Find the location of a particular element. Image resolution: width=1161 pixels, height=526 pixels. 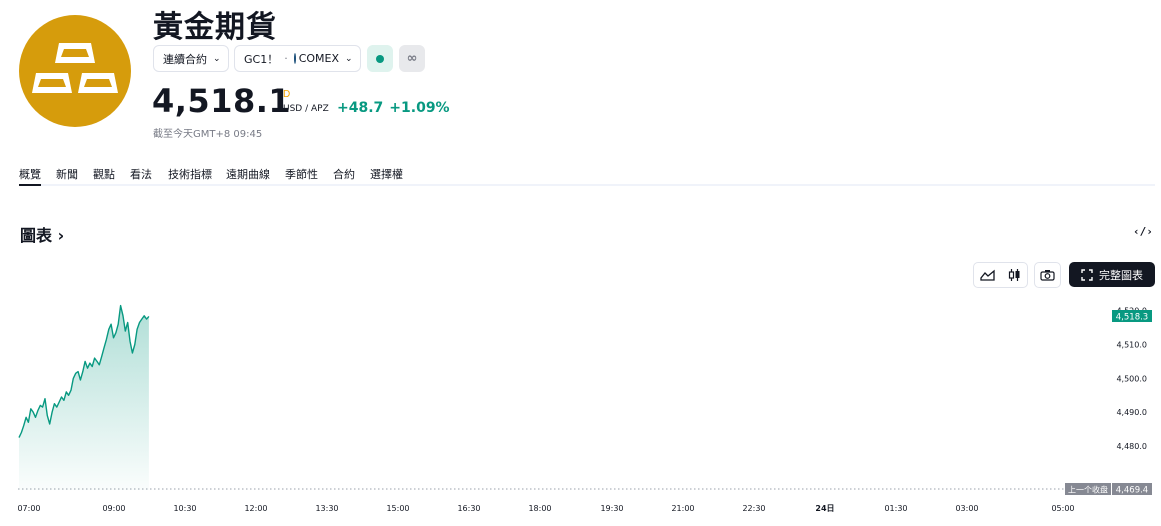

y-tick-label: 4,480.0 is located at coordinates (1131, 446).